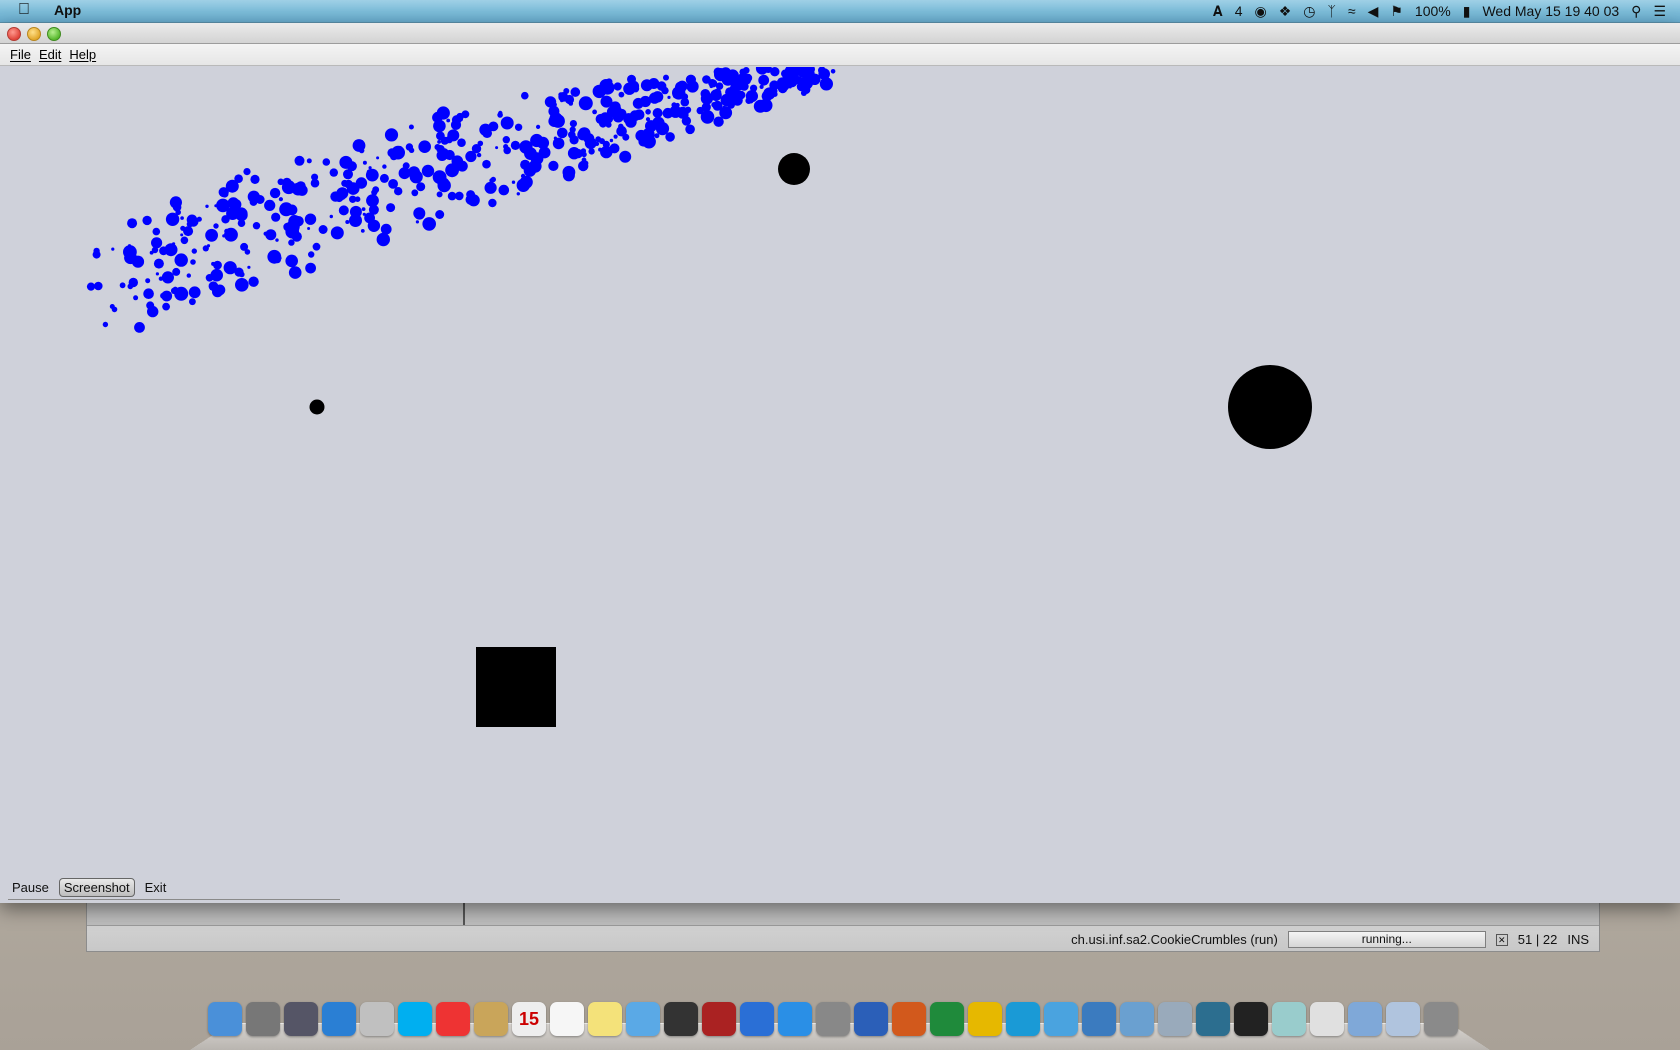  Describe the element at coordinates (1023, 1019) in the screenshot. I see `c-icon` at that location.